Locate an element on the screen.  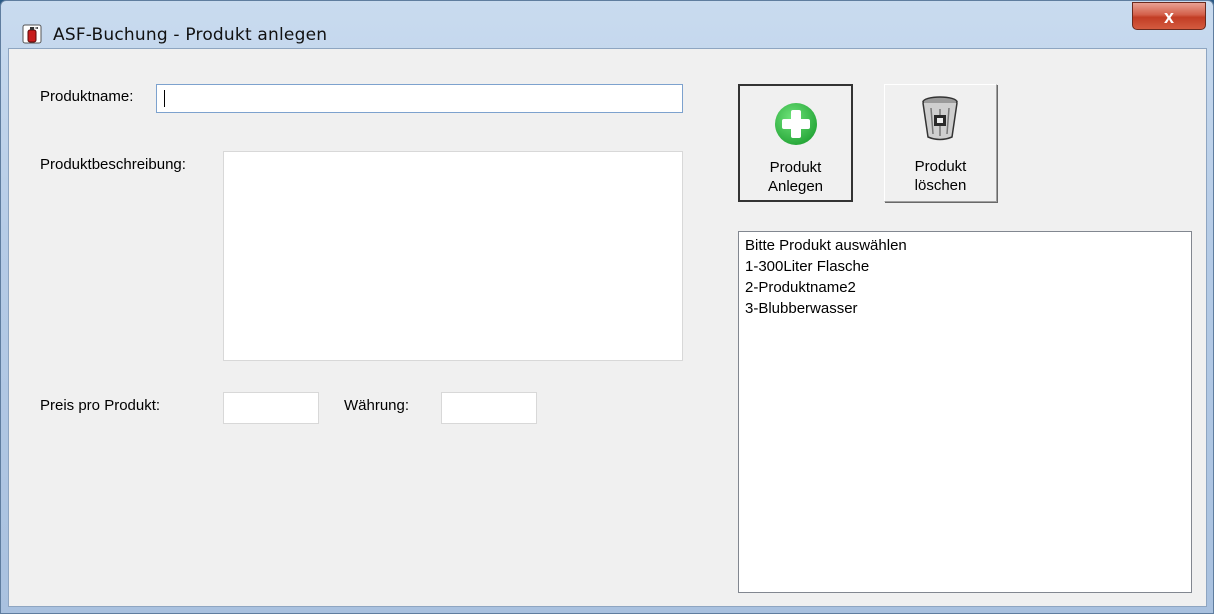
list-item: 3-Blubberwasser is located at coordinates (965, 308).